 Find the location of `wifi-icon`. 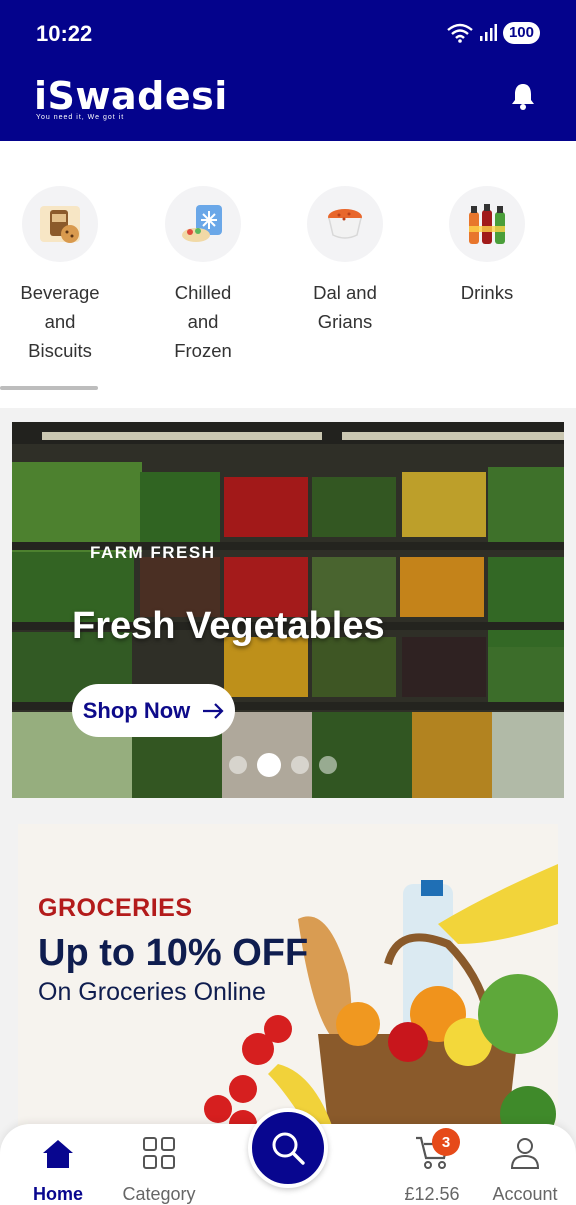

wifi-icon is located at coordinates (460, 33).